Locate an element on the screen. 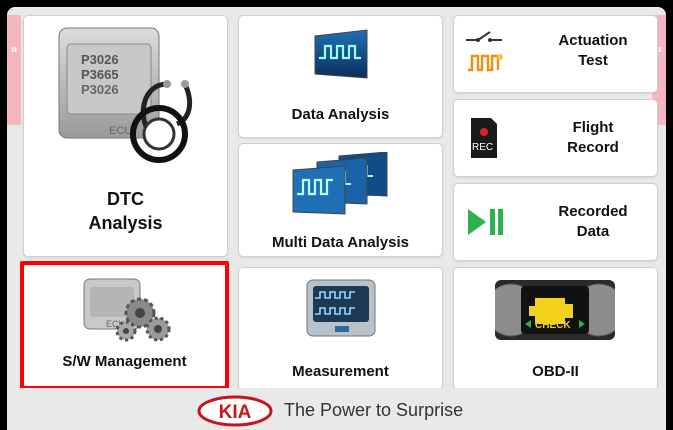  switch-pulse-icon is located at coordinates (484, 51).